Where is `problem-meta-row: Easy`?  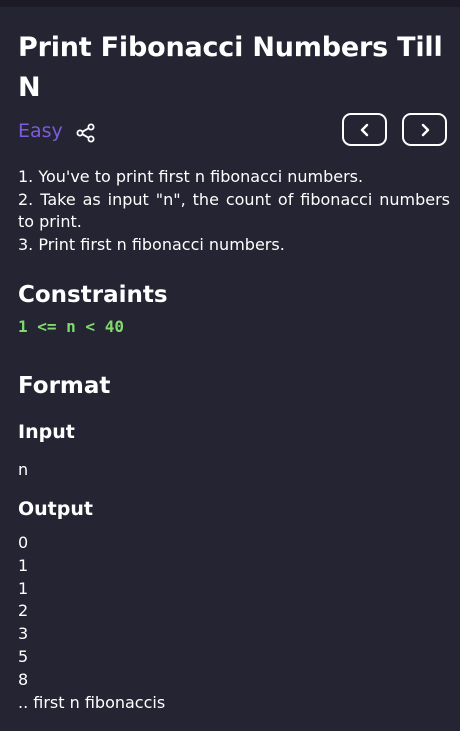
problem-meta-row: Easy is located at coordinates (234, 134).